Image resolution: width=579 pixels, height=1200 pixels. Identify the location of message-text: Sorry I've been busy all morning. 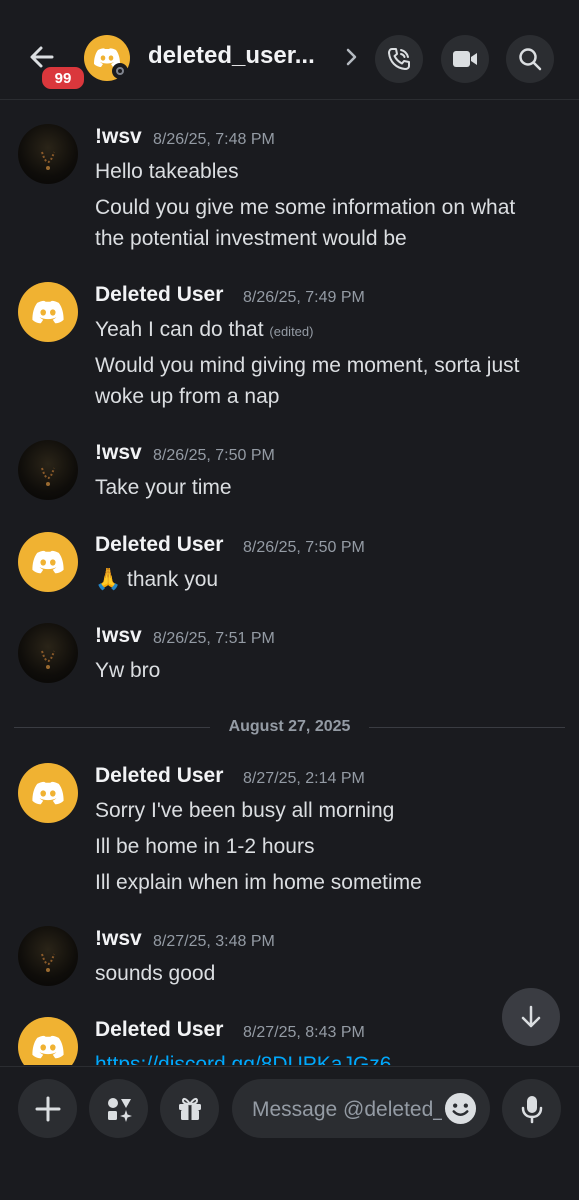
(245, 810).